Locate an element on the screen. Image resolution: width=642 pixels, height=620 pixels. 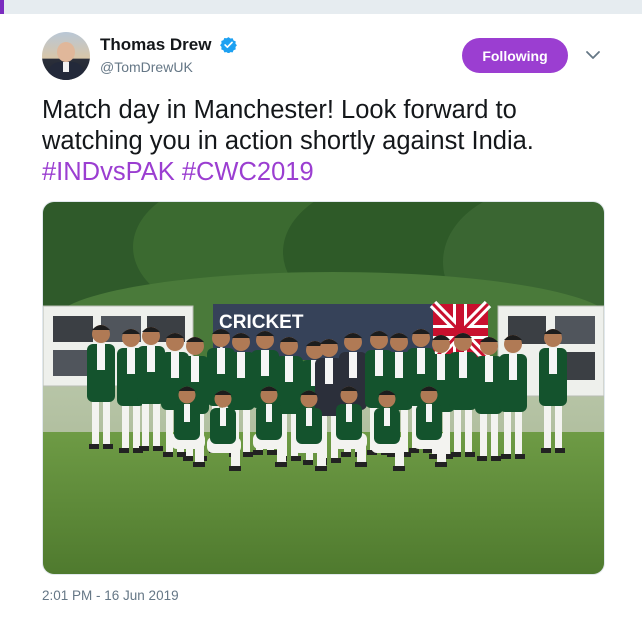
hashtag-link: #CWC2019 is located at coordinates (248, 172).